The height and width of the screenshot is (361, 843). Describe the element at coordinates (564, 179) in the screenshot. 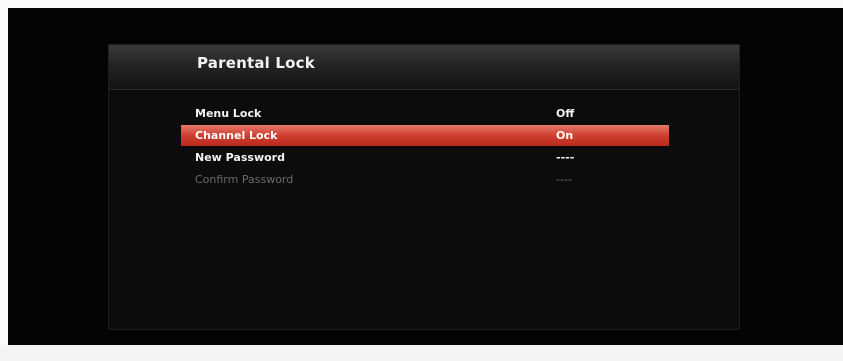

I see `confirm-password-field: ----` at that location.